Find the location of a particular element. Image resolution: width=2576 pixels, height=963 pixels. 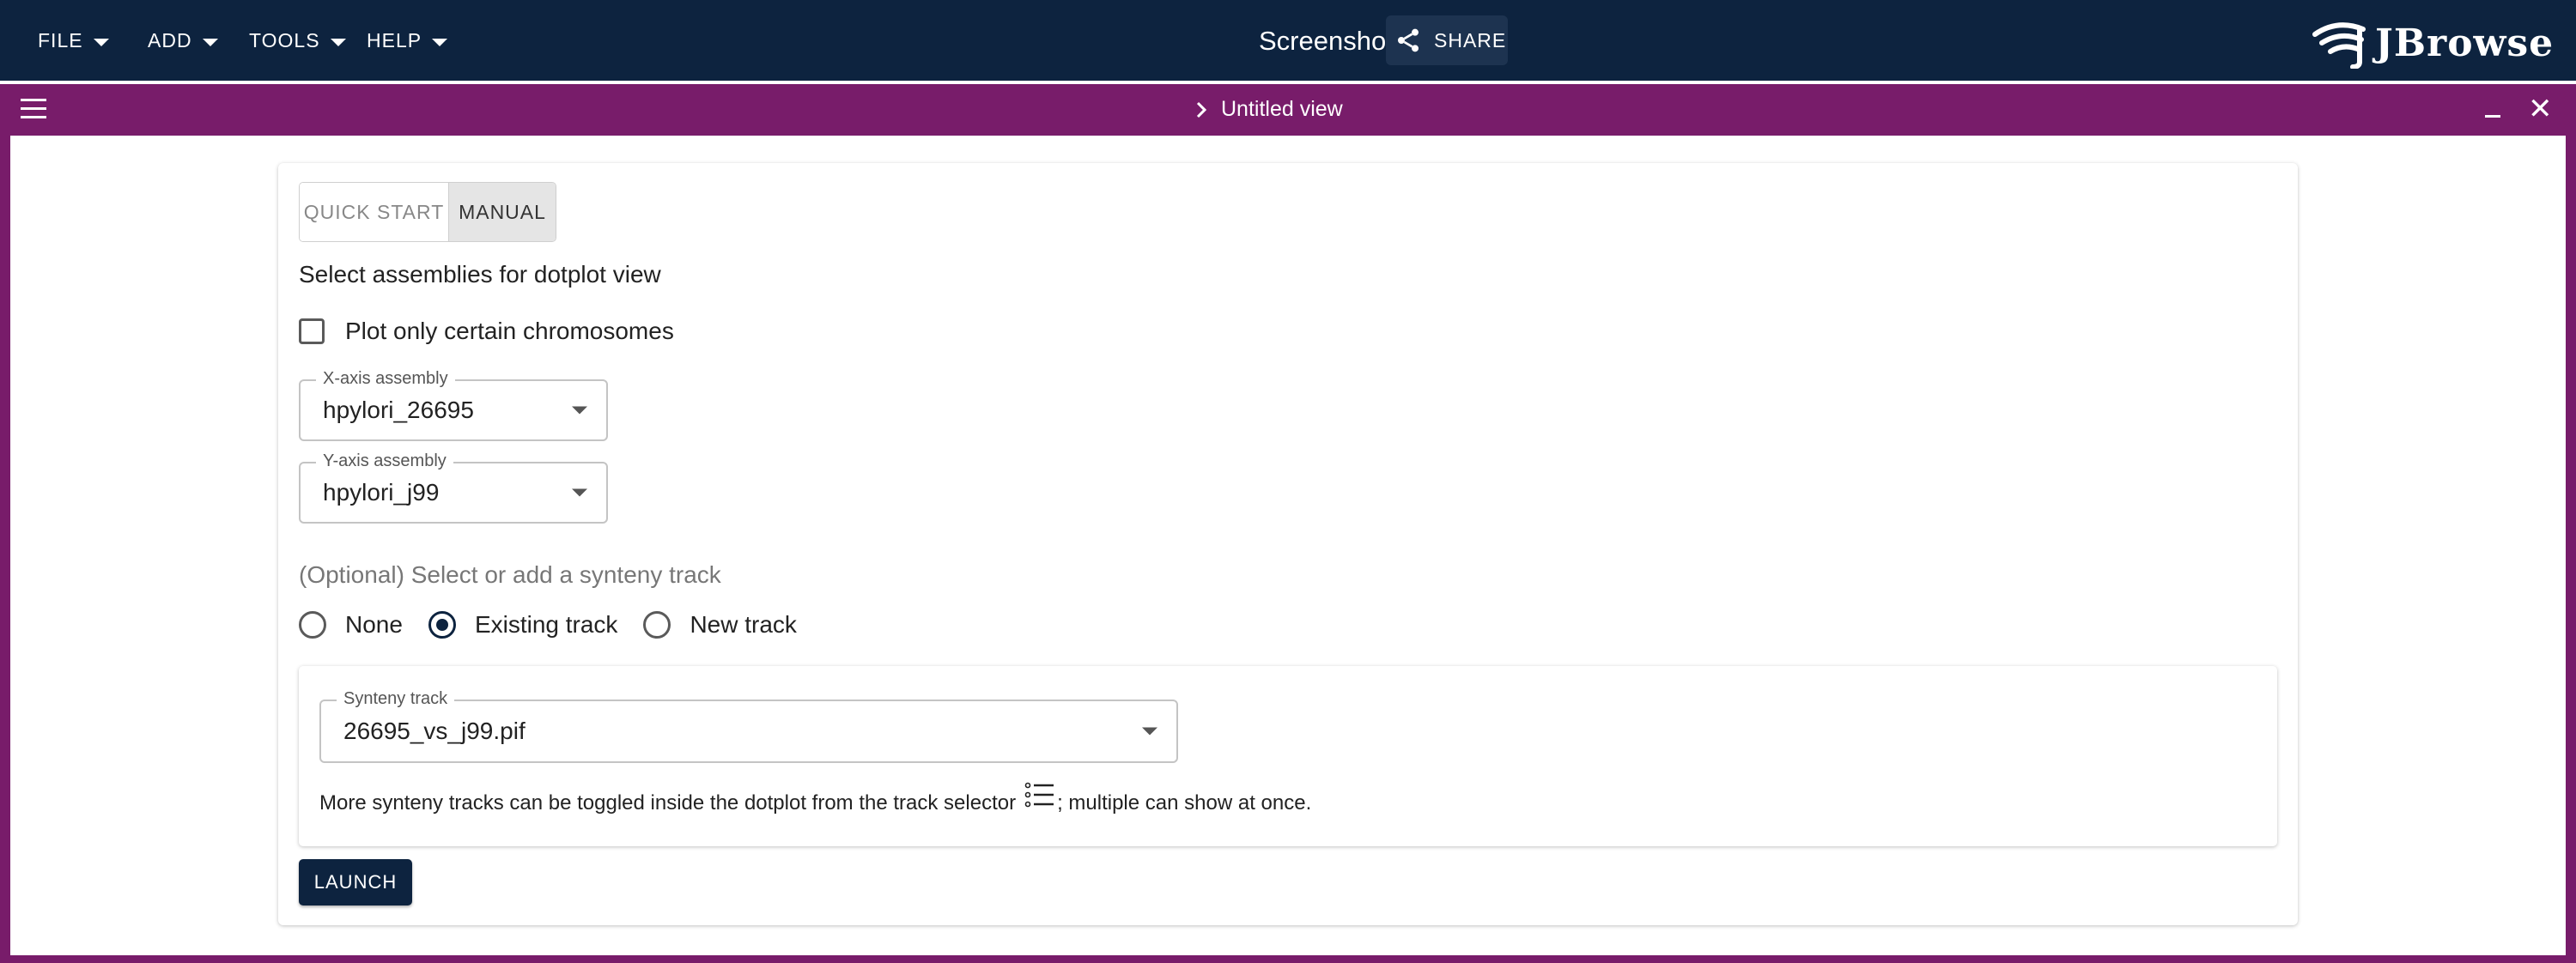

file-menu-label: FILE is located at coordinates (61, 39).